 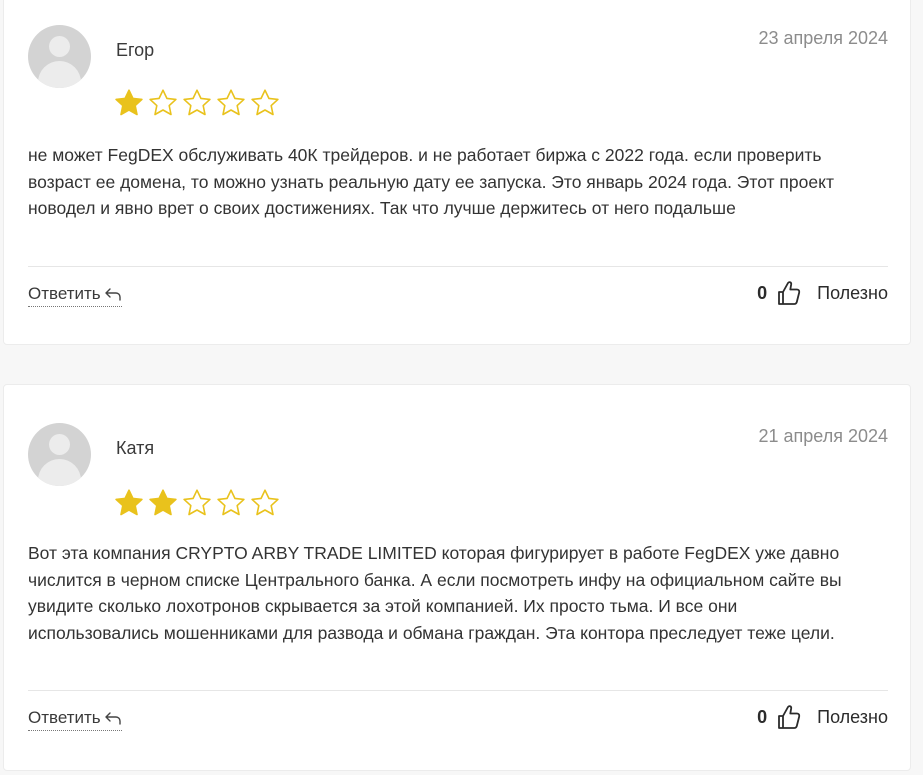 What do you see at coordinates (823, 436) in the screenshot?
I see `review-date: 21 апреля 2024` at bounding box center [823, 436].